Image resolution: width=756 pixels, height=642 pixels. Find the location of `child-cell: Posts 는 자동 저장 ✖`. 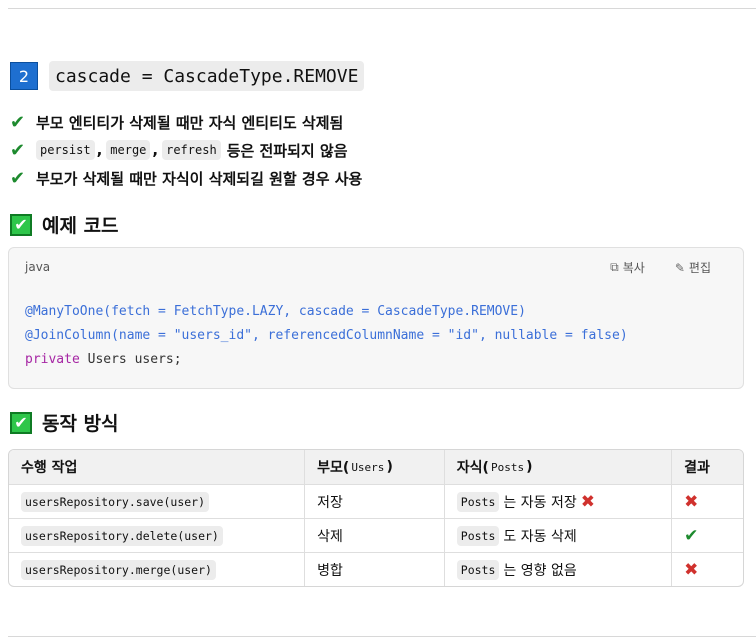

child-cell: Posts 는 자동 저장 ✖ is located at coordinates (557, 501).